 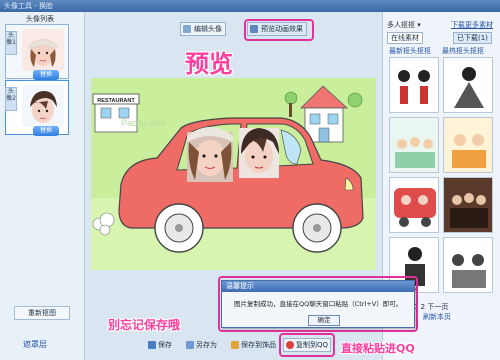 I want to click on save-button: 保存, so click(x=160, y=345).